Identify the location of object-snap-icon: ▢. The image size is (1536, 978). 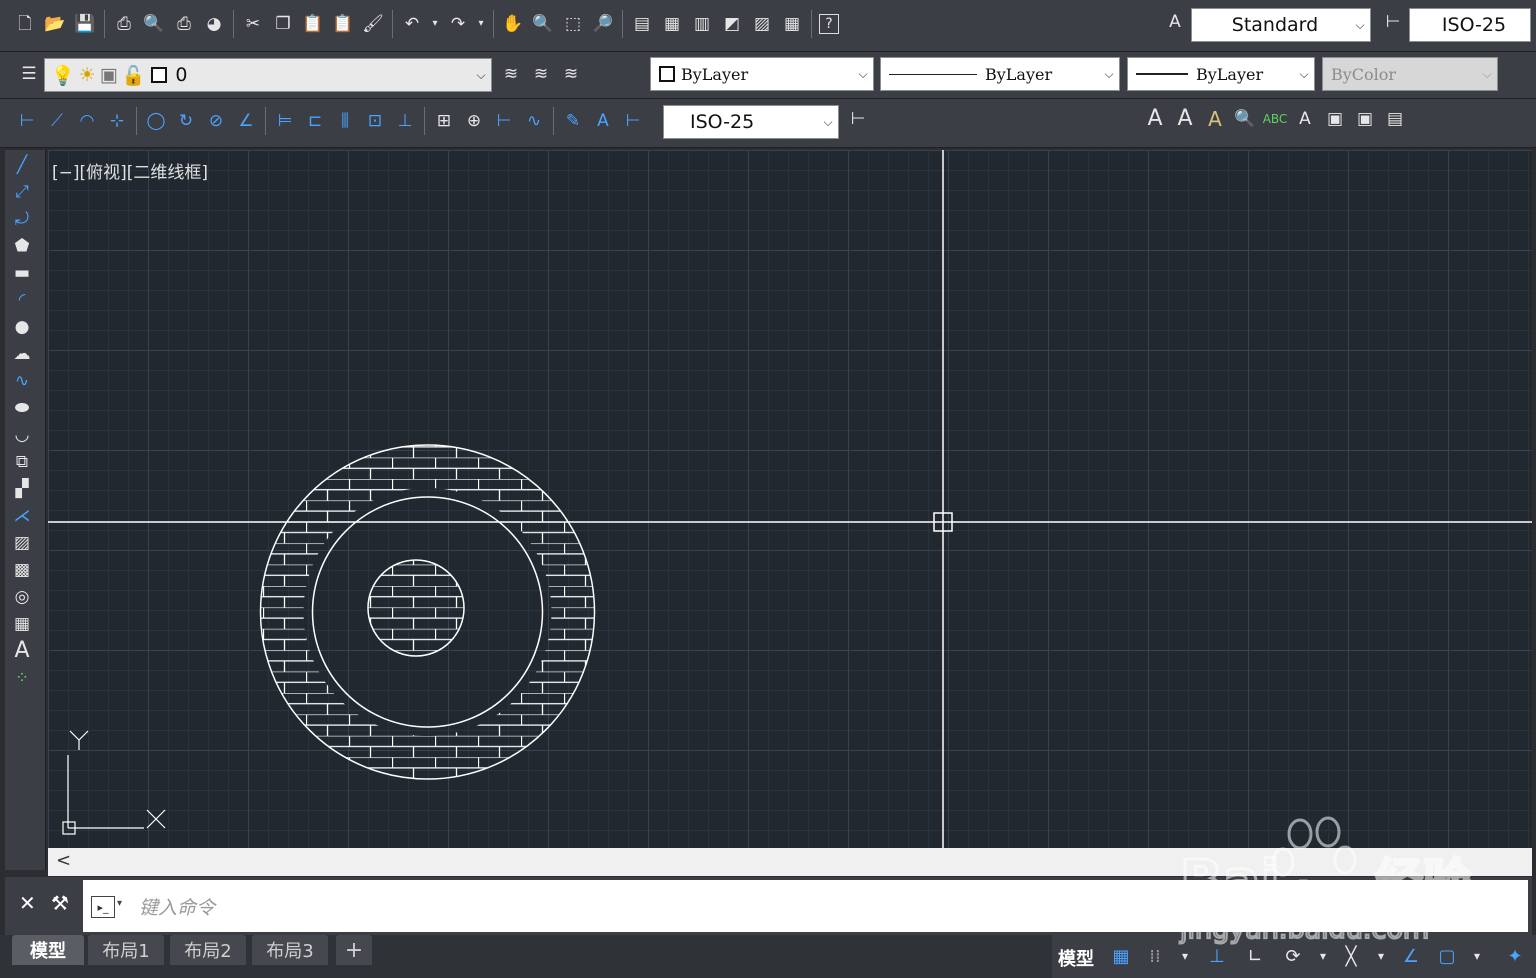
(1447, 956).